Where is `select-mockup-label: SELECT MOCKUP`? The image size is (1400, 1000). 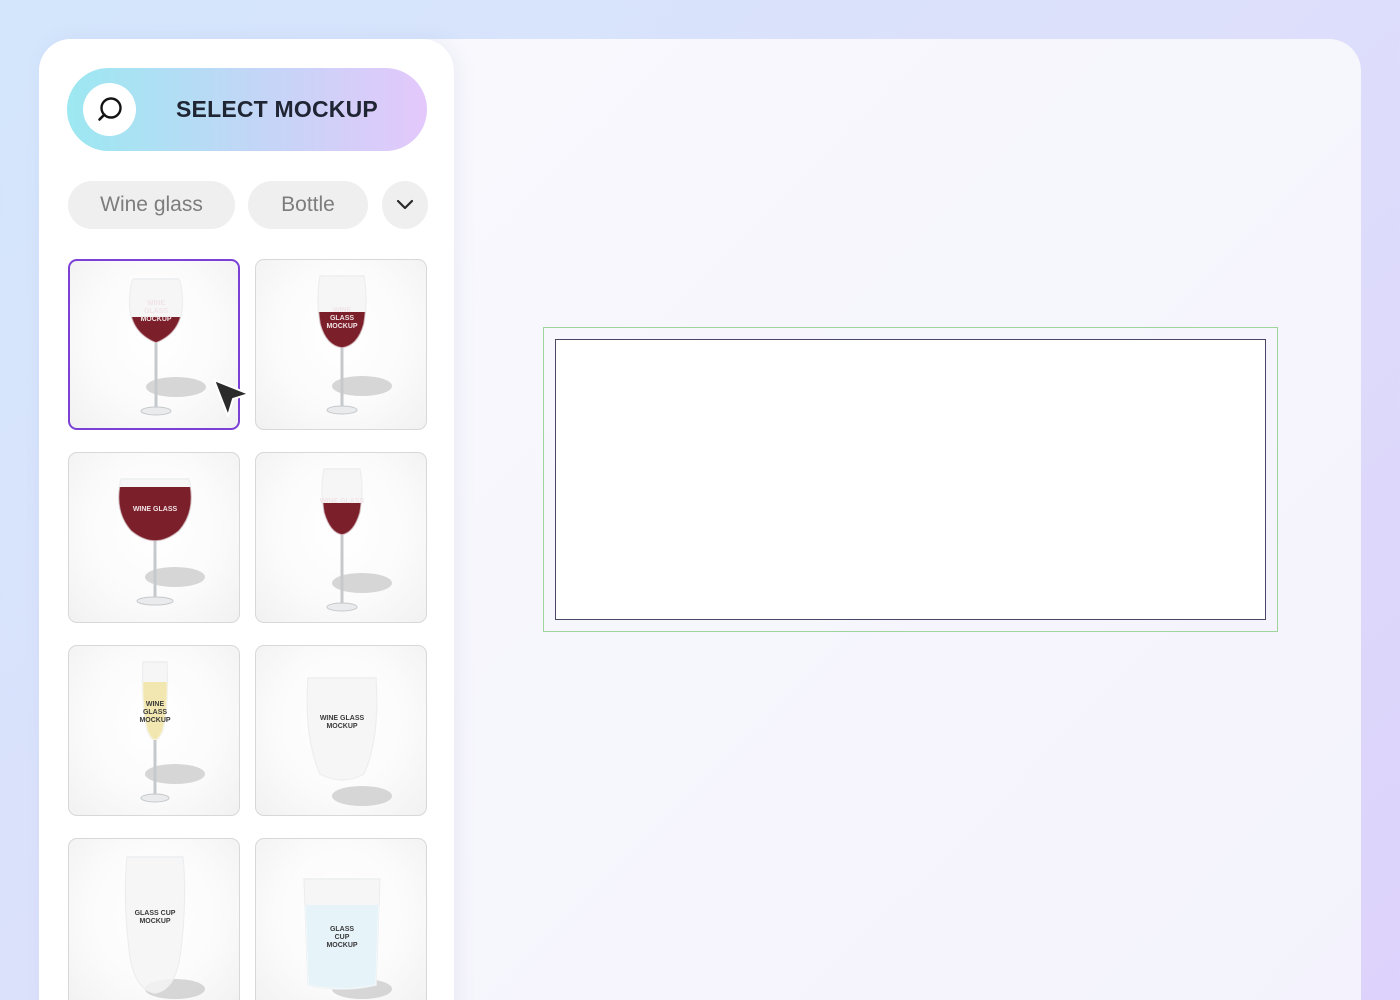
select-mockup-label: SELECT MOCKUP is located at coordinates (277, 109).